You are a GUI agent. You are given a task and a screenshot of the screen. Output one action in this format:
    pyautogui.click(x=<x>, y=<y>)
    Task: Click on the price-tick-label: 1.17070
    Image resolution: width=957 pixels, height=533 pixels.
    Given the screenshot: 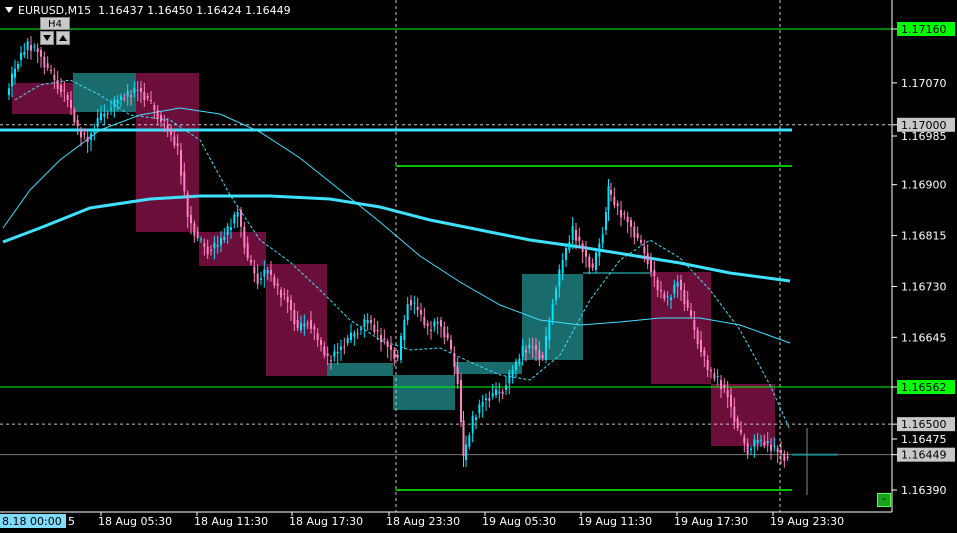 What is the action you would take?
    pyautogui.click(x=924, y=83)
    